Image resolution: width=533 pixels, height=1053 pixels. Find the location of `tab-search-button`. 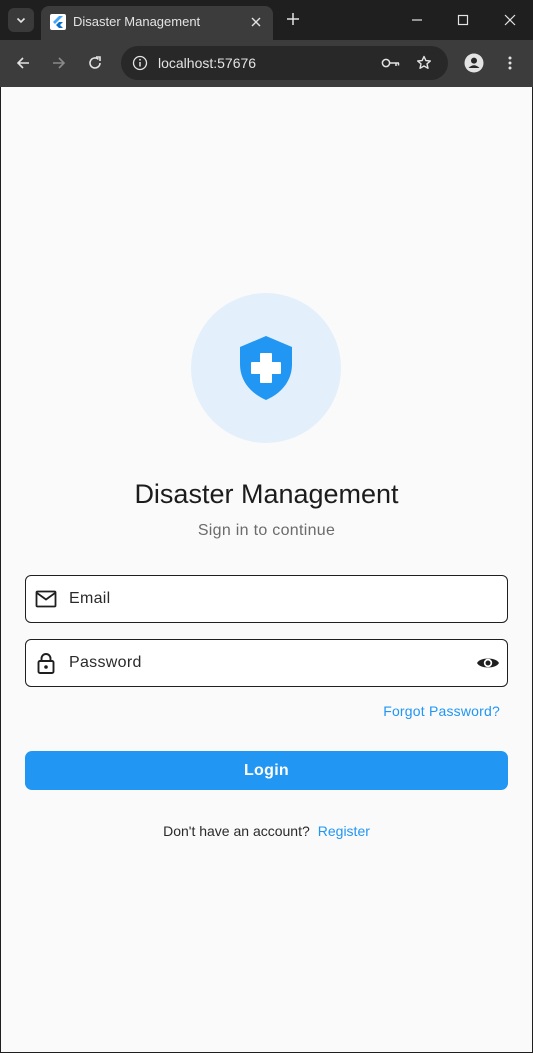

tab-search-button is located at coordinates (21, 20).